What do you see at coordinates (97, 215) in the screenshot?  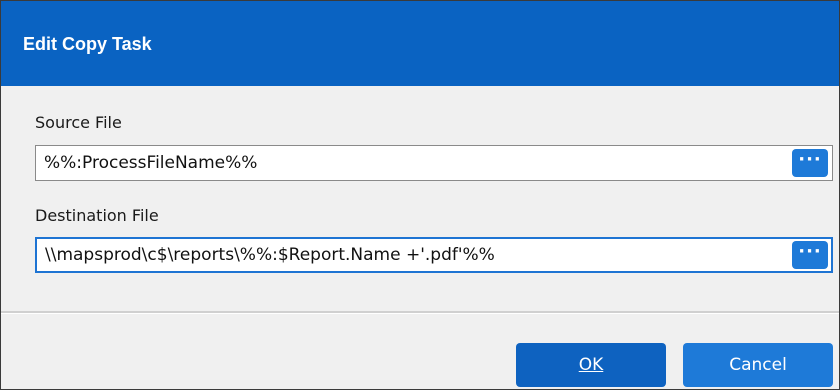 I see `destination-file-label: Destination File` at bounding box center [97, 215].